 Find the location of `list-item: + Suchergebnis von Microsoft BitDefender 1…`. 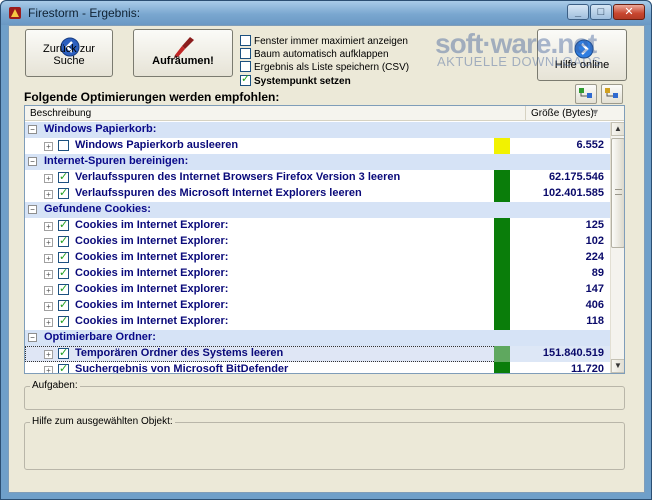

list-item: + Suchergebnis von Microsoft BitDefender 1… is located at coordinates (317, 368).